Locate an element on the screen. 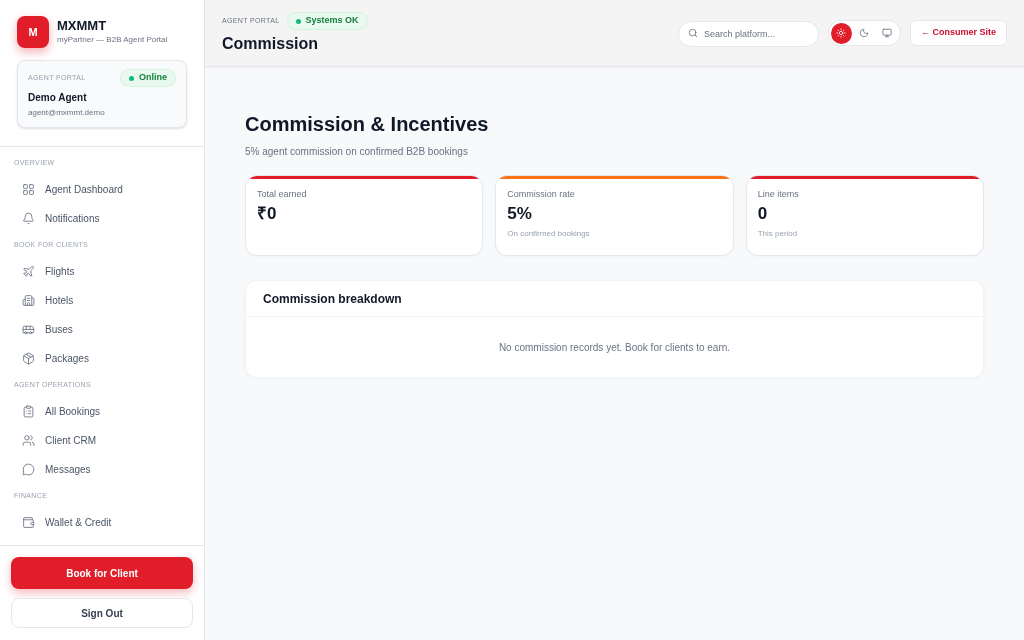 This screenshot has height=640, width=1024. section-heading: Commission & Incentives is located at coordinates (367, 124).